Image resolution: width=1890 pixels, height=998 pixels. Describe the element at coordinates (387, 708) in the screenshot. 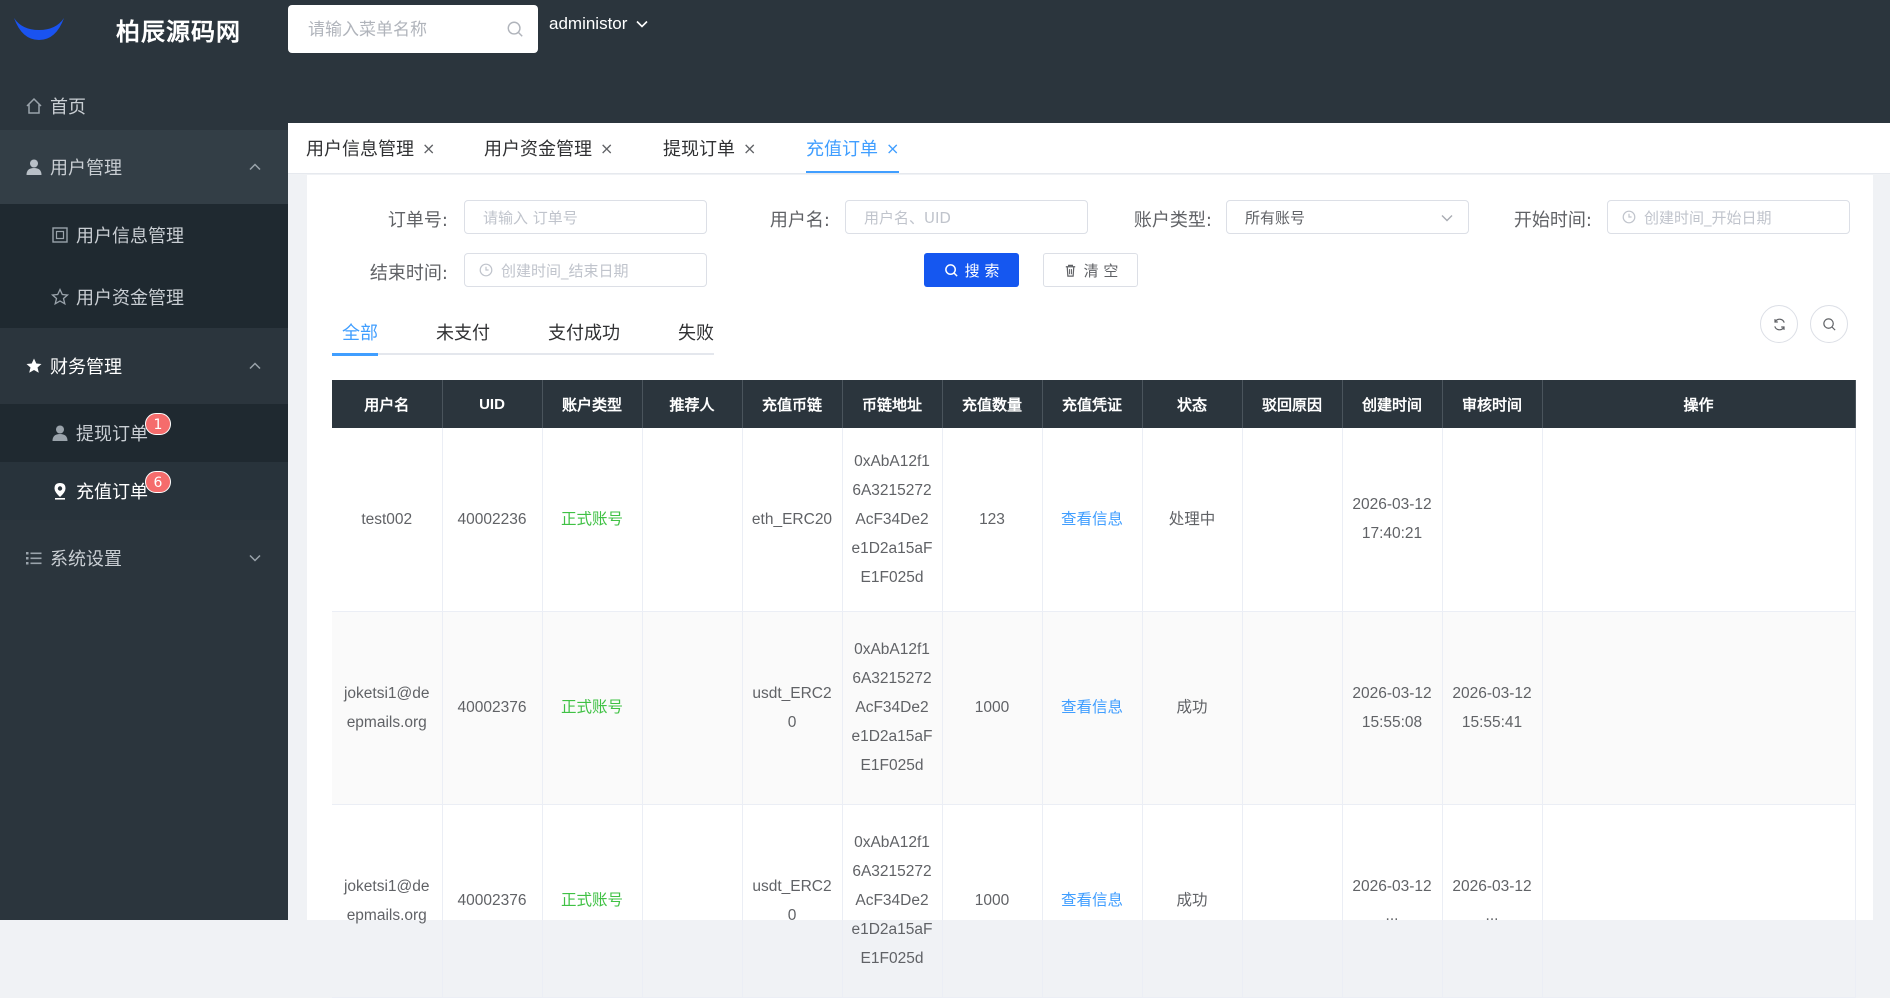

I see `cell-username: joketsi1@deepmails.org` at that location.